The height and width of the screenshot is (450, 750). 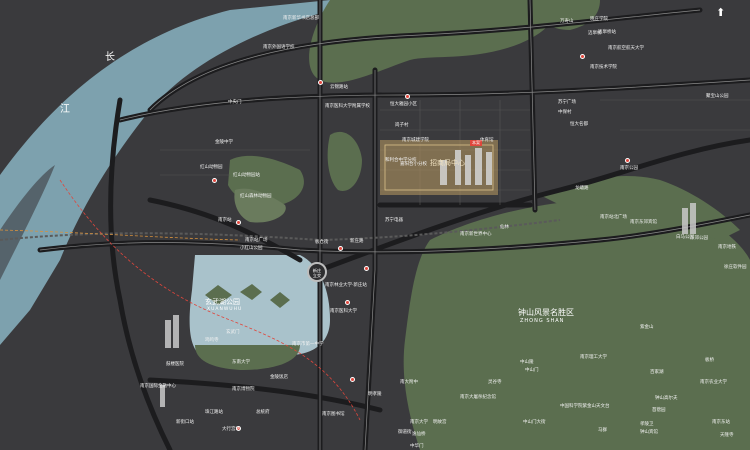 I want to click on map-label: 中华门, so click(x=417, y=446).